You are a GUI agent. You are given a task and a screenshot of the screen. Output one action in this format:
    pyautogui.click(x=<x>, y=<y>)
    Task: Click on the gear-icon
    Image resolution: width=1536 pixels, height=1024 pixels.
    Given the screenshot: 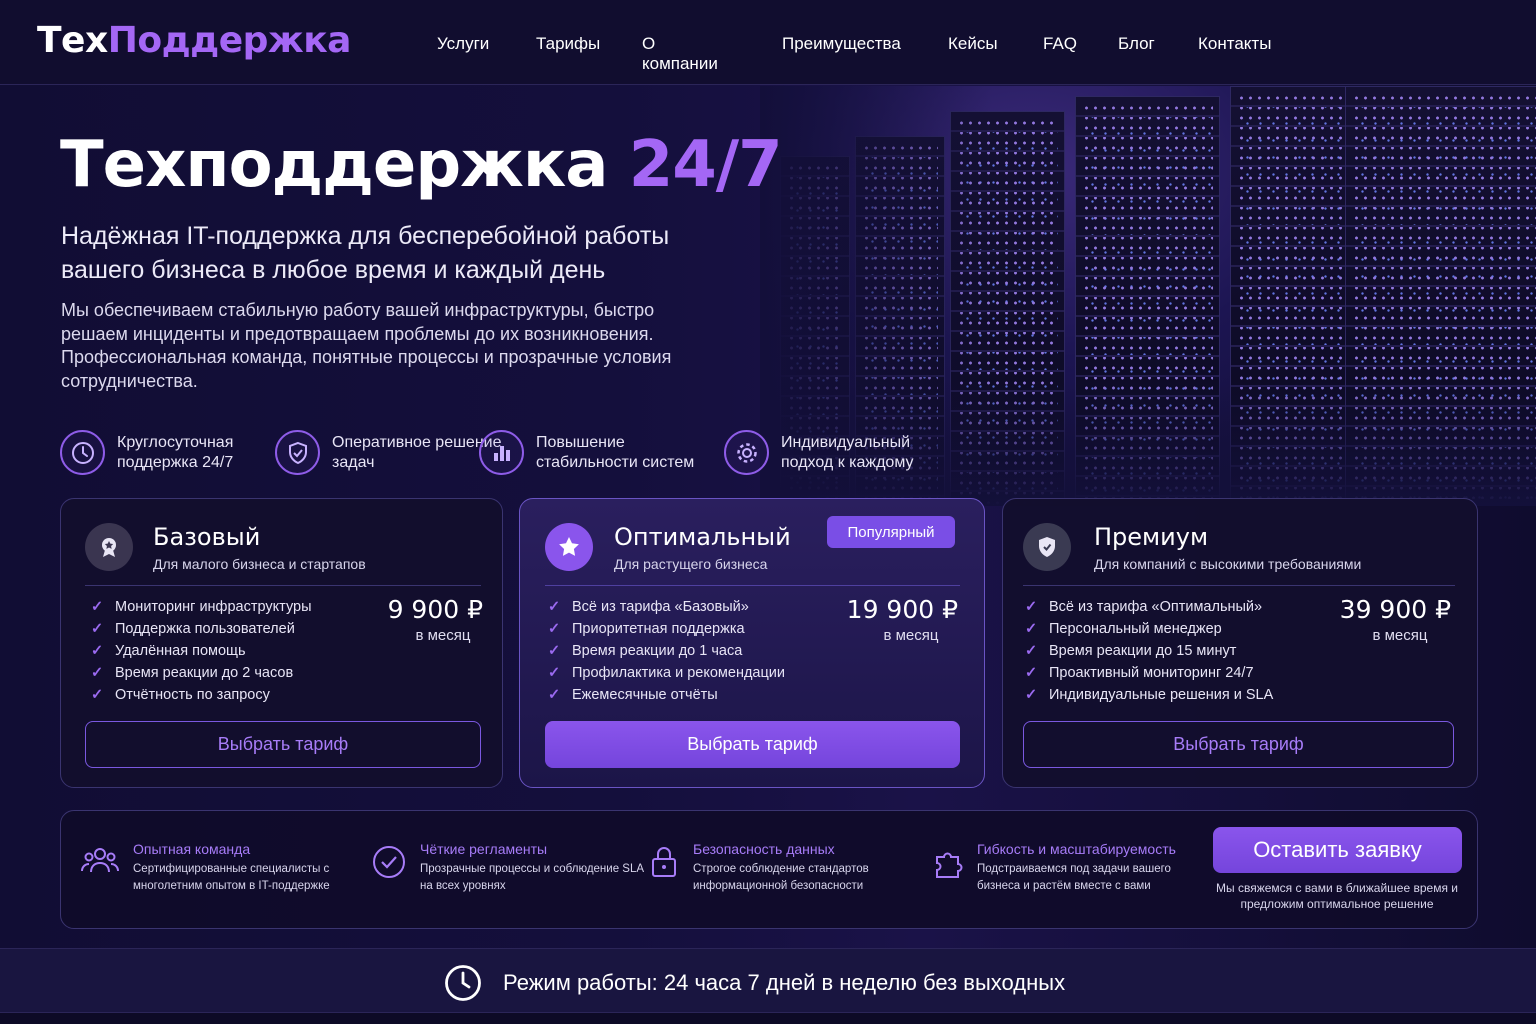 What is the action you would take?
    pyautogui.click(x=746, y=452)
    